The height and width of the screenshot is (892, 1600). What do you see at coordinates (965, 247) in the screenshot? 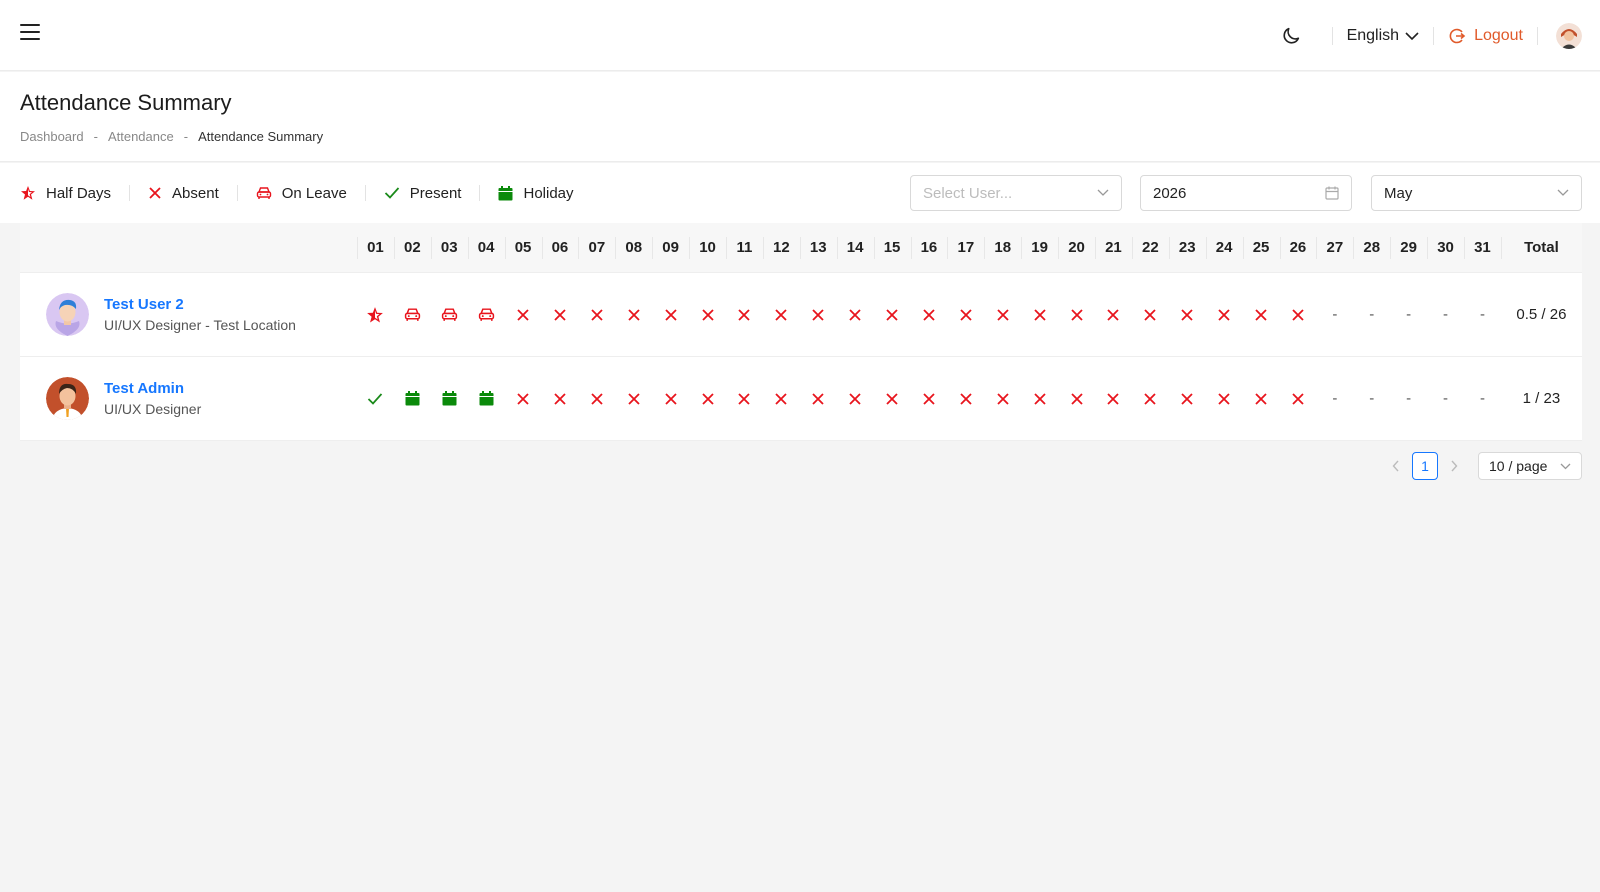
I see `day-column-header: 17` at bounding box center [965, 247].